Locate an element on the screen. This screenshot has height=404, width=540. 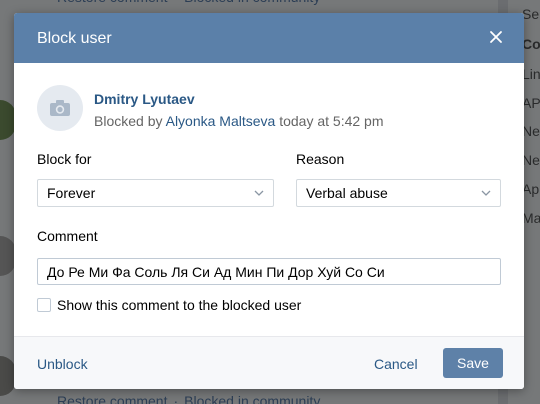
background-sidebar-item: Ma is located at coordinates (531, 218).